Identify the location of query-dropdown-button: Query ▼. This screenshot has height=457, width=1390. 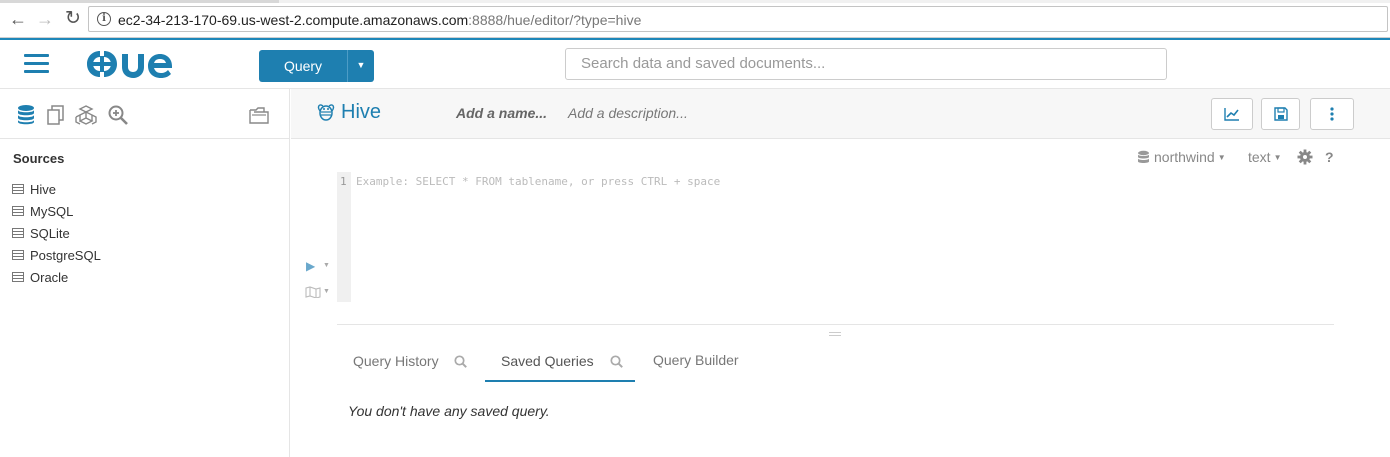
(316, 66).